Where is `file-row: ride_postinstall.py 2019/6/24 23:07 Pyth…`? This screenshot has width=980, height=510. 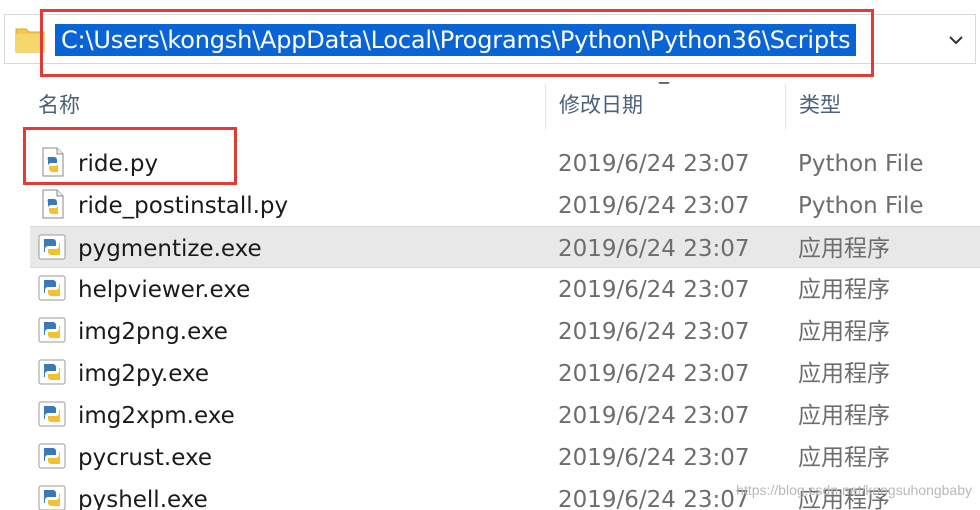
file-row: ride_postinstall.py 2019/6/24 23:07 Pyth… is located at coordinates (490, 205).